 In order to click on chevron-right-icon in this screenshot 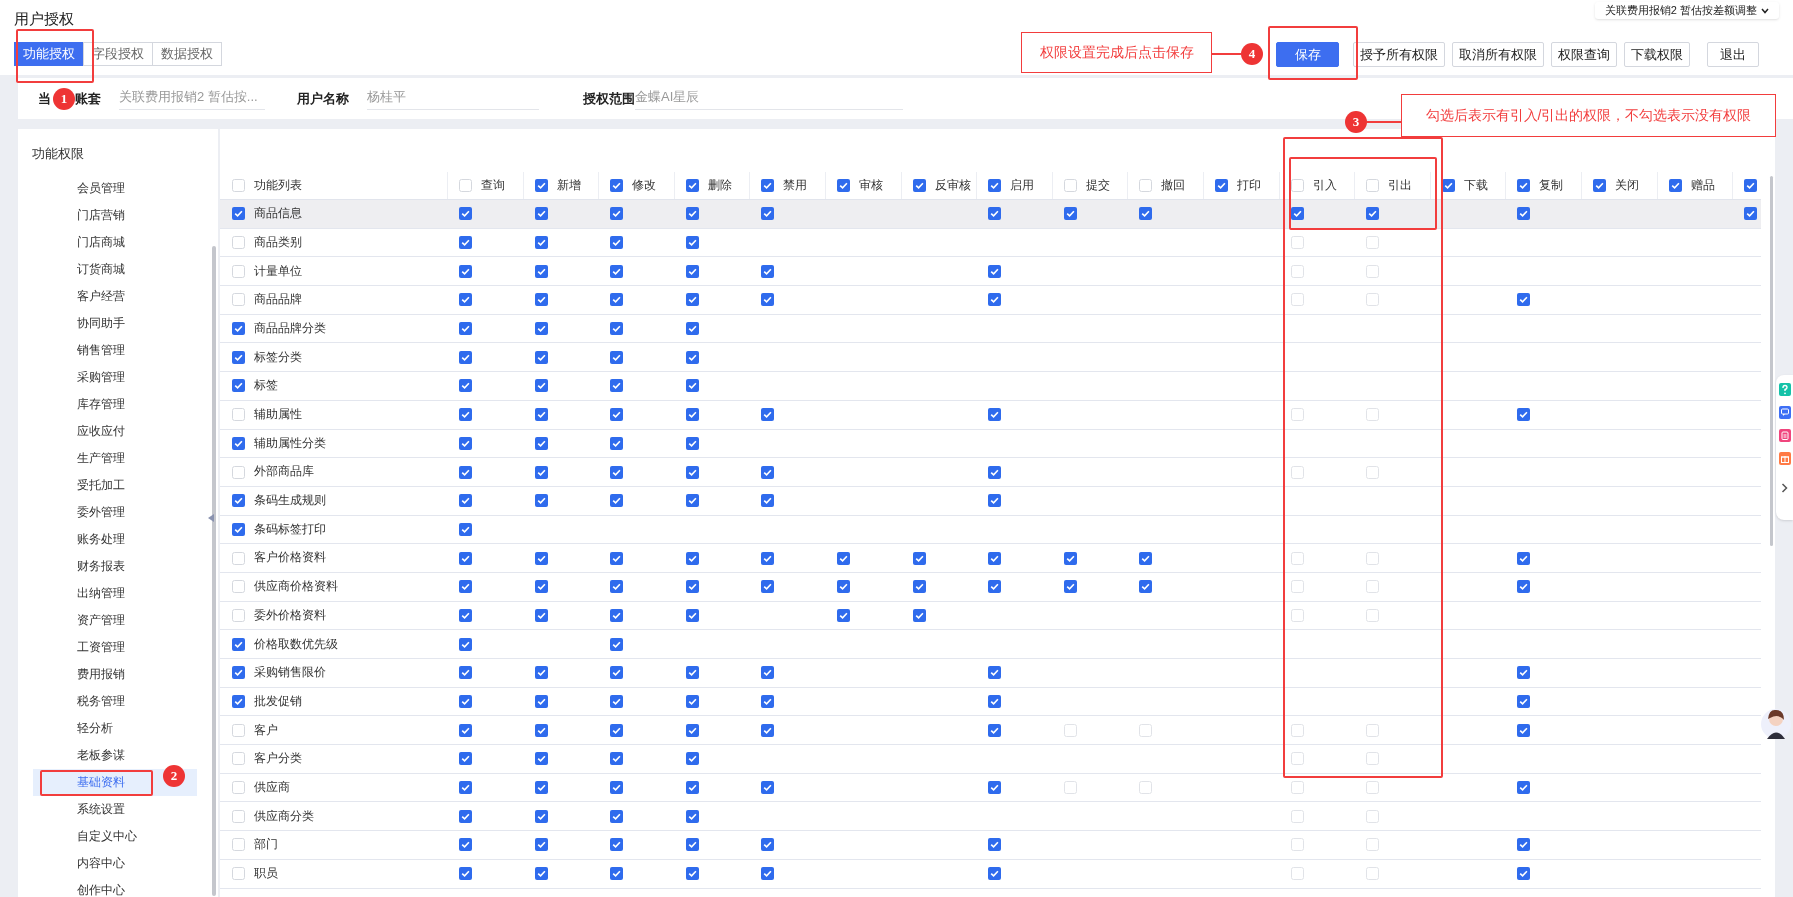, I will do `click(1784, 488)`.